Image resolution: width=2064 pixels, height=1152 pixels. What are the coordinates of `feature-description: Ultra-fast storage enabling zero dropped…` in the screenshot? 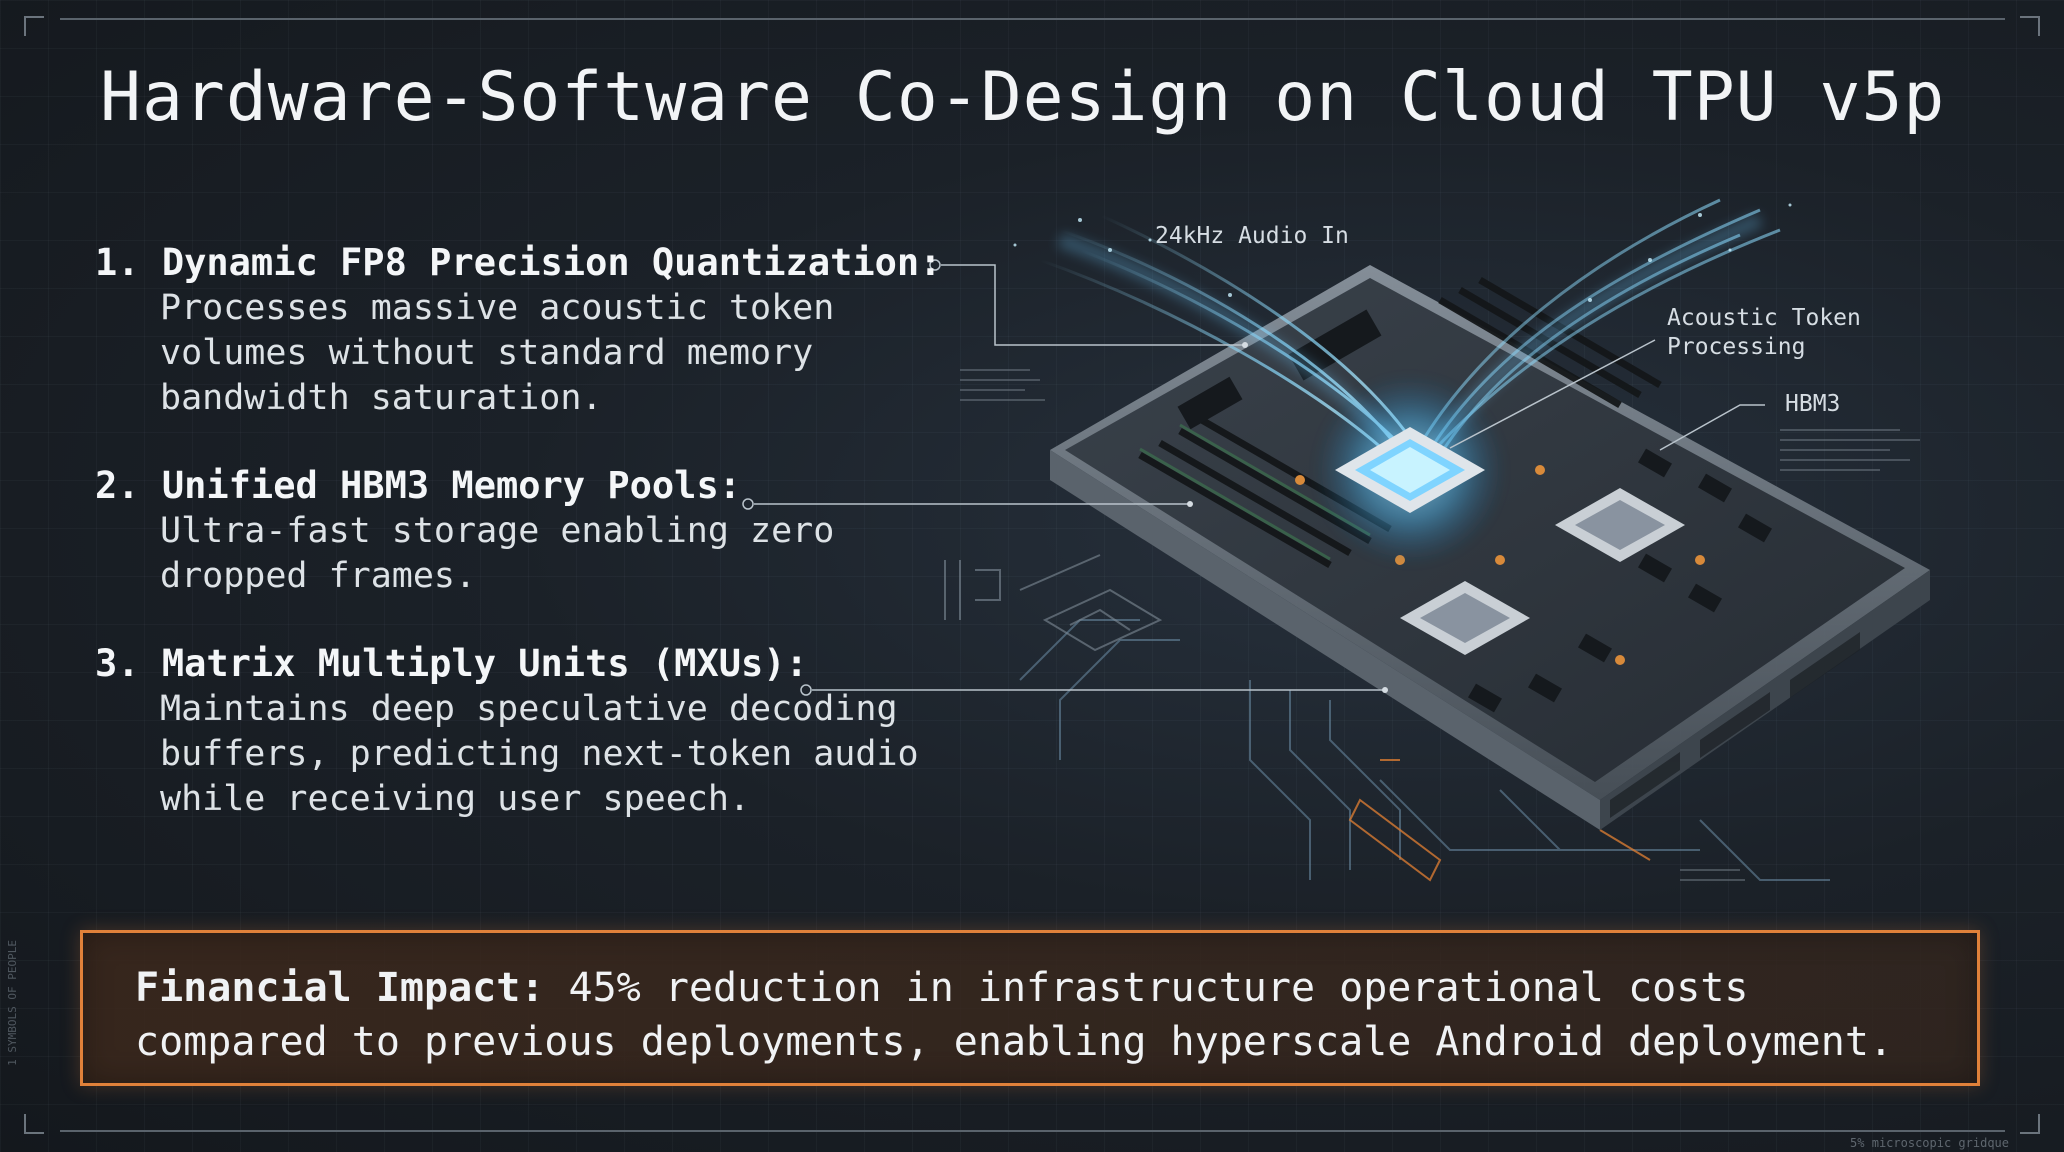 It's located at (497, 553).